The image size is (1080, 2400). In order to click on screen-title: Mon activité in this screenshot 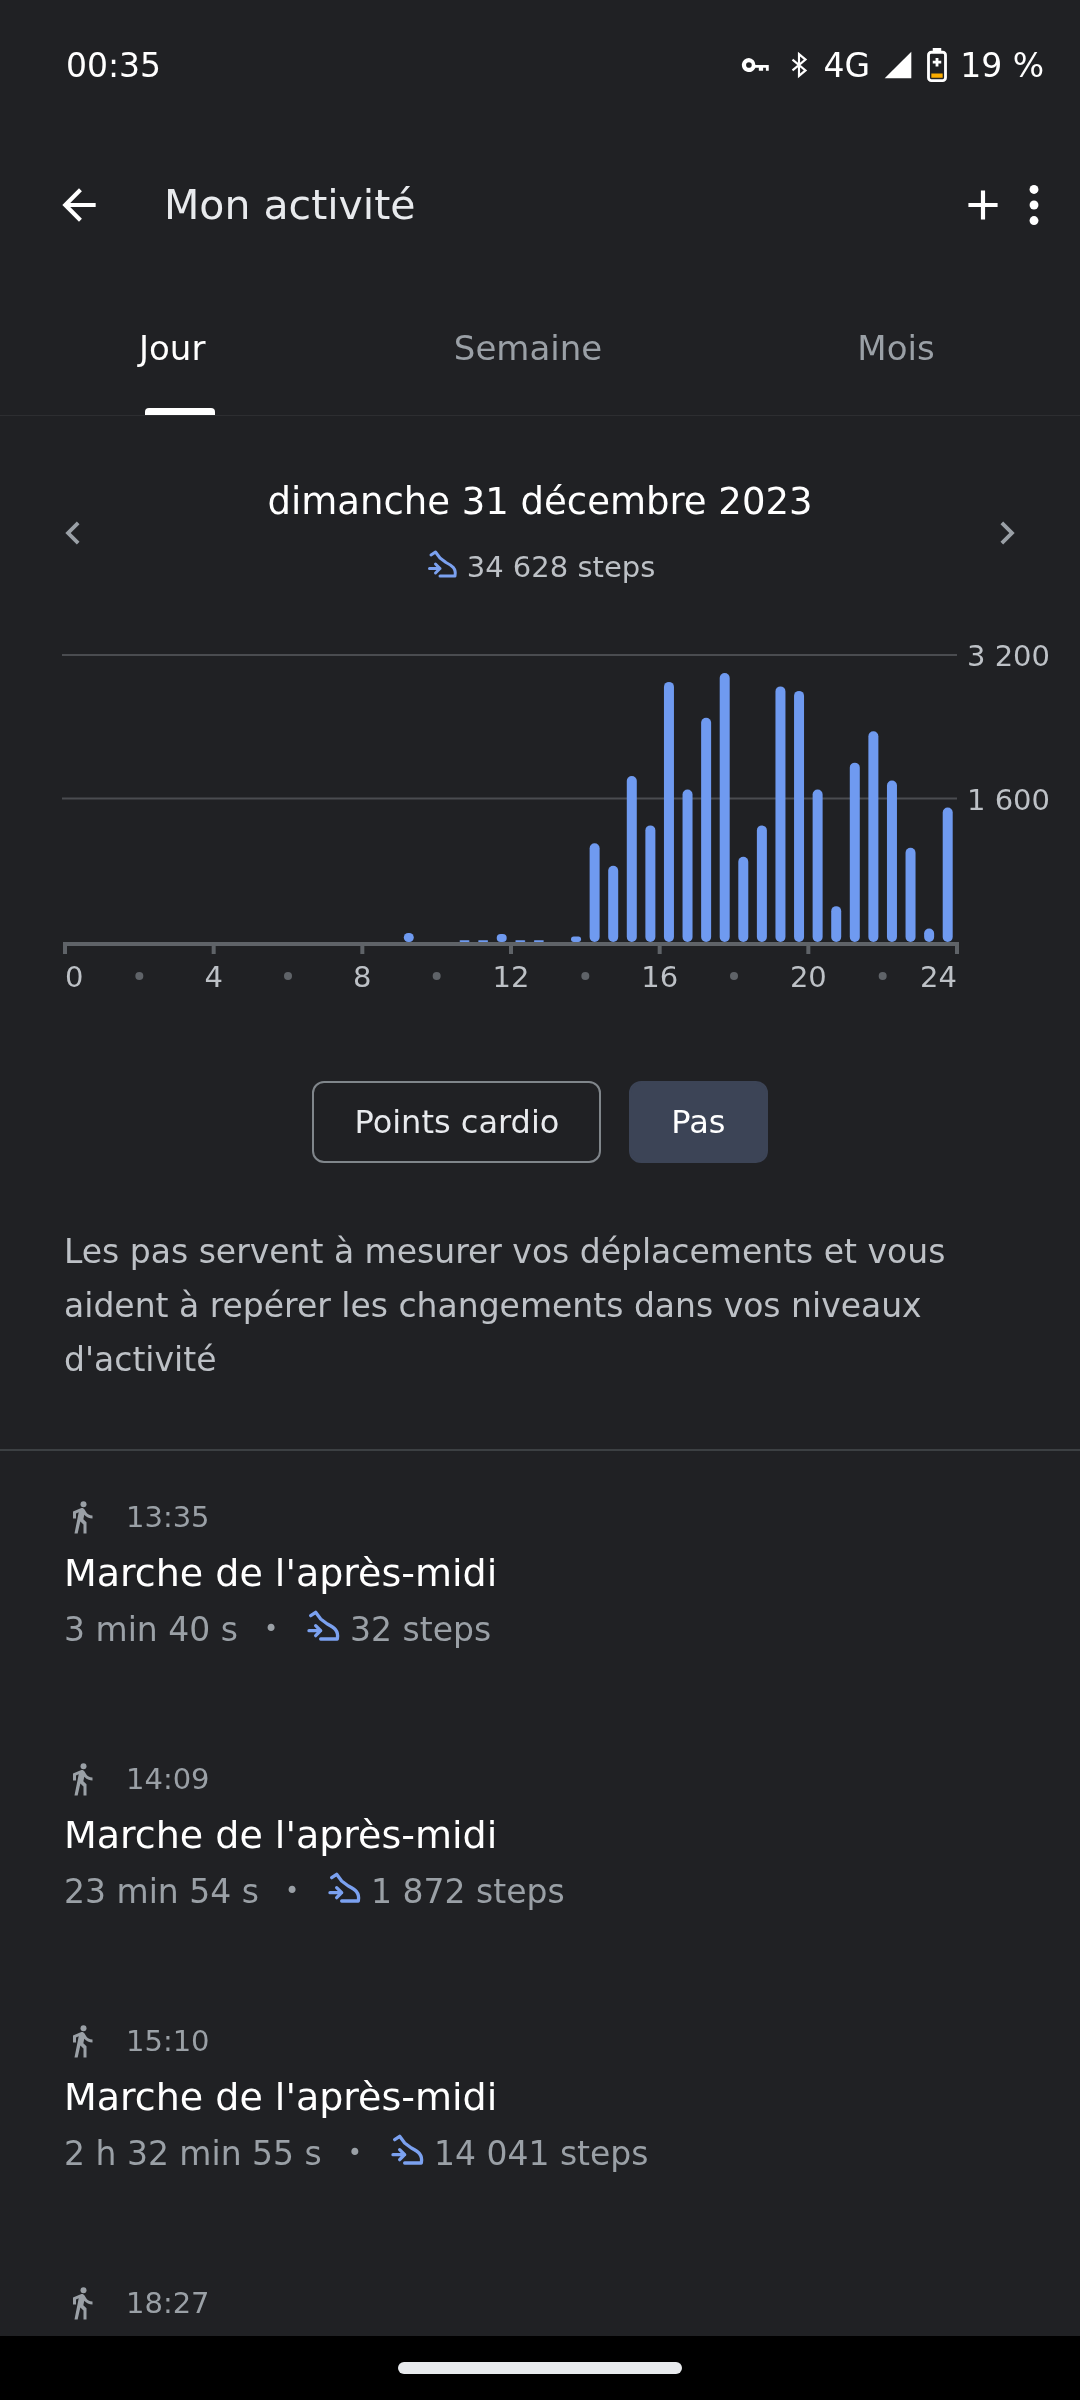, I will do `click(290, 205)`.